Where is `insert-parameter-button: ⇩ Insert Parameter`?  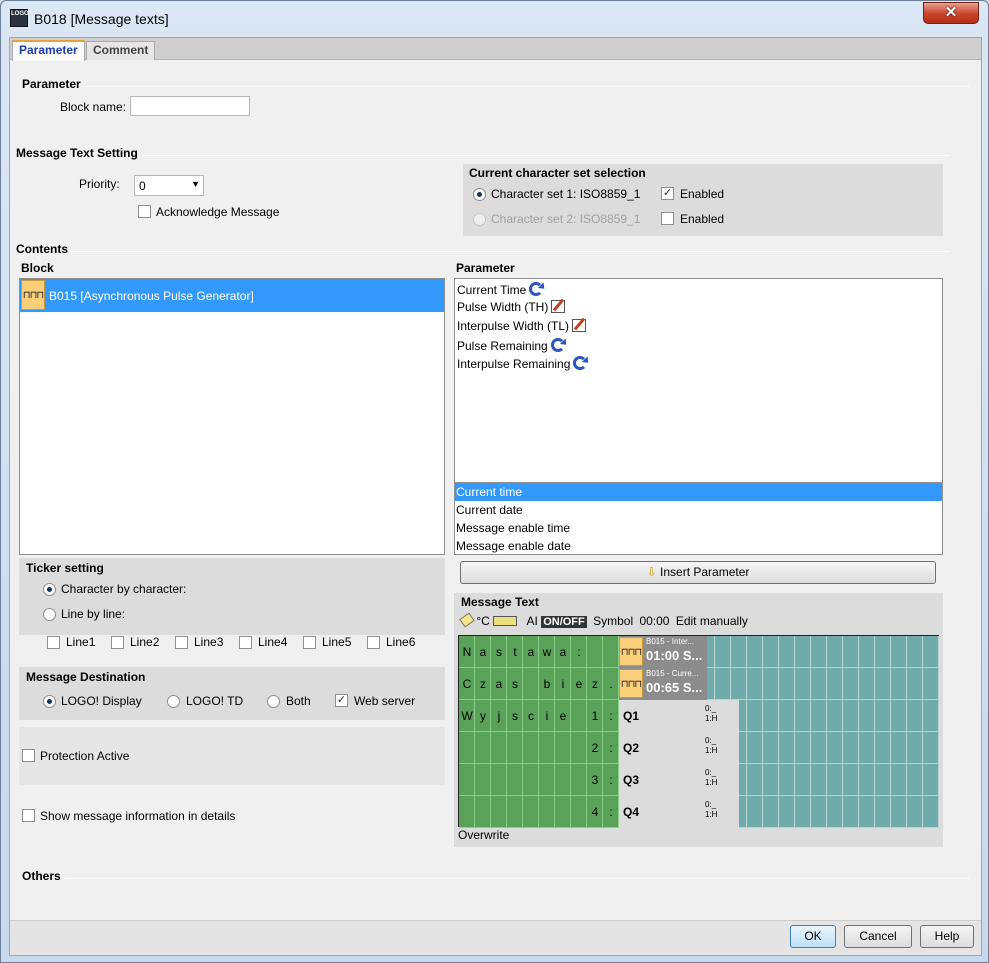
insert-parameter-button: ⇩ Insert Parameter is located at coordinates (698, 572).